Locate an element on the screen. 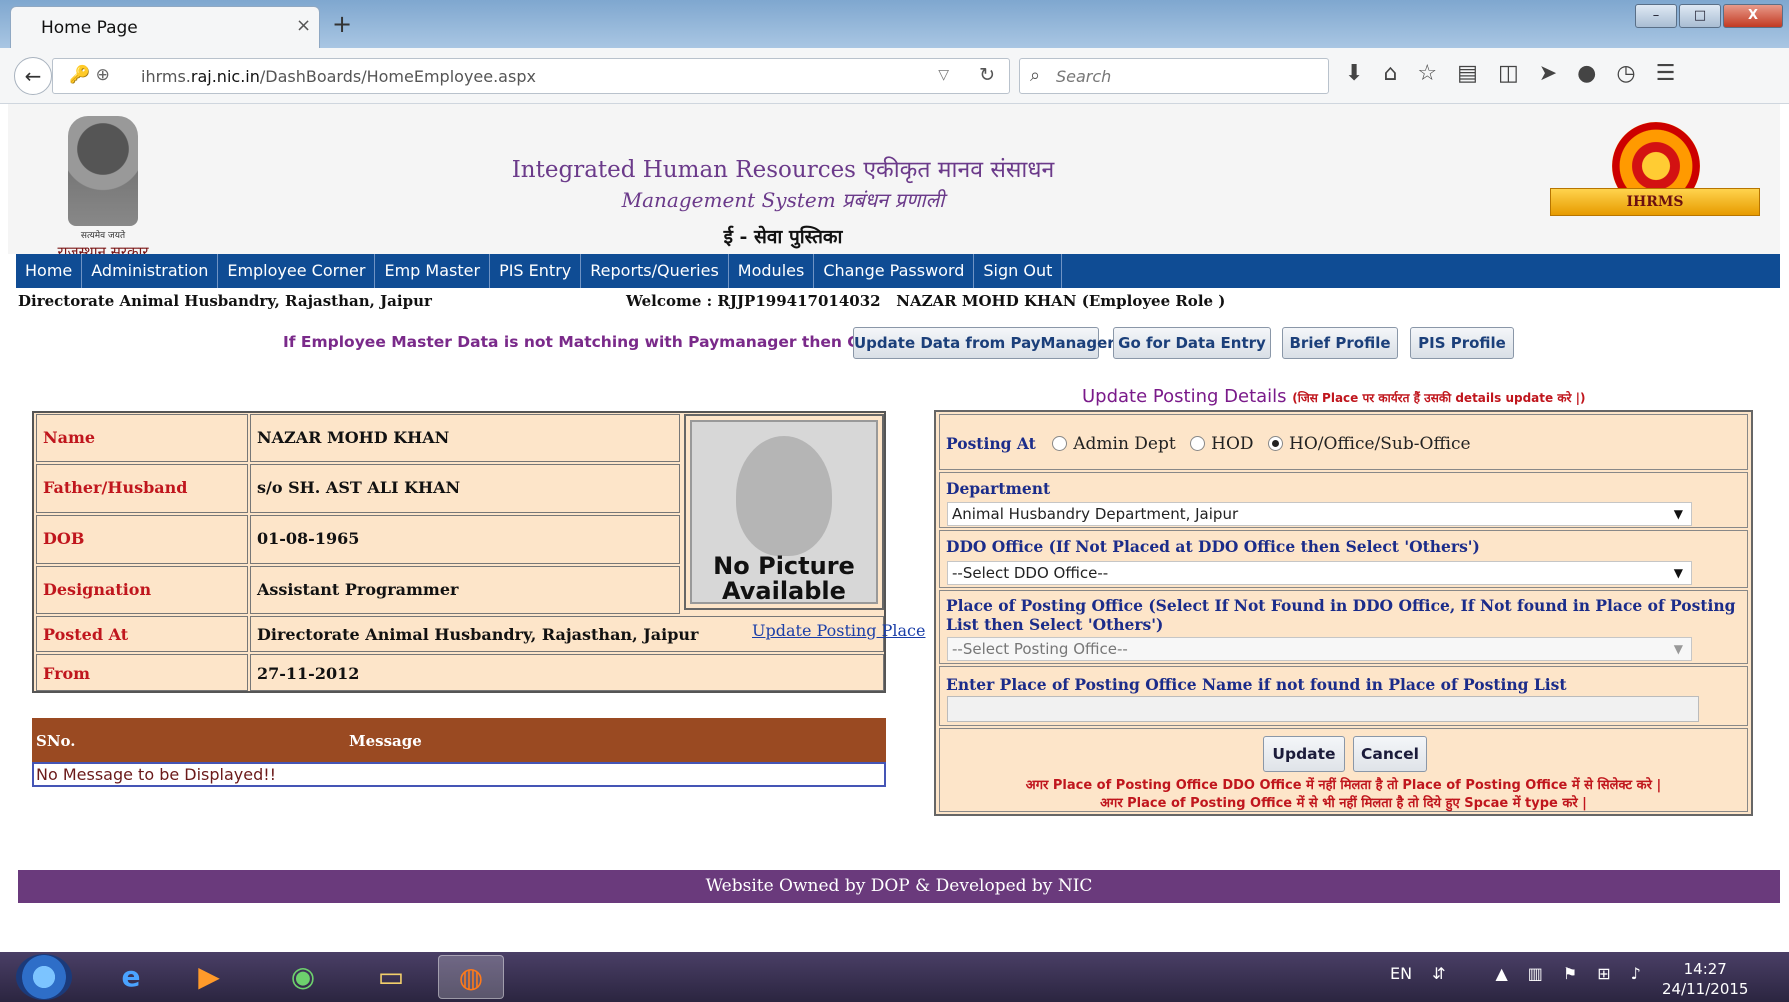  menu-home: Home is located at coordinates (49, 271).